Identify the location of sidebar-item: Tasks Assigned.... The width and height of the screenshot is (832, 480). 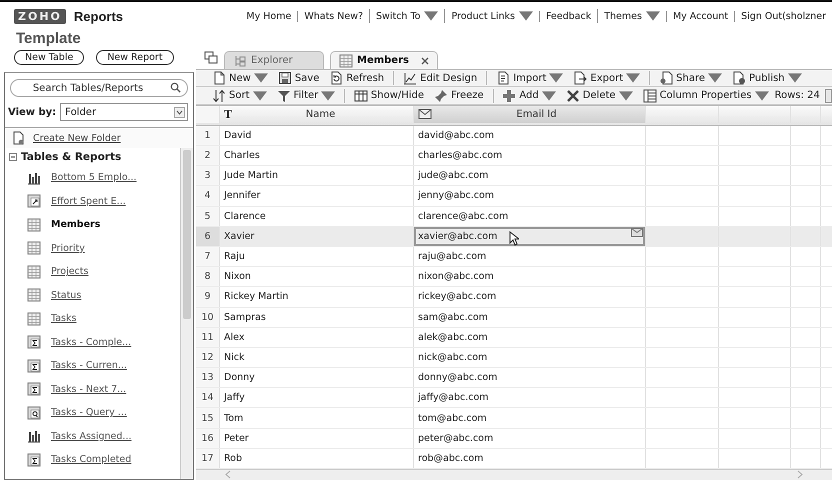
(91, 436).